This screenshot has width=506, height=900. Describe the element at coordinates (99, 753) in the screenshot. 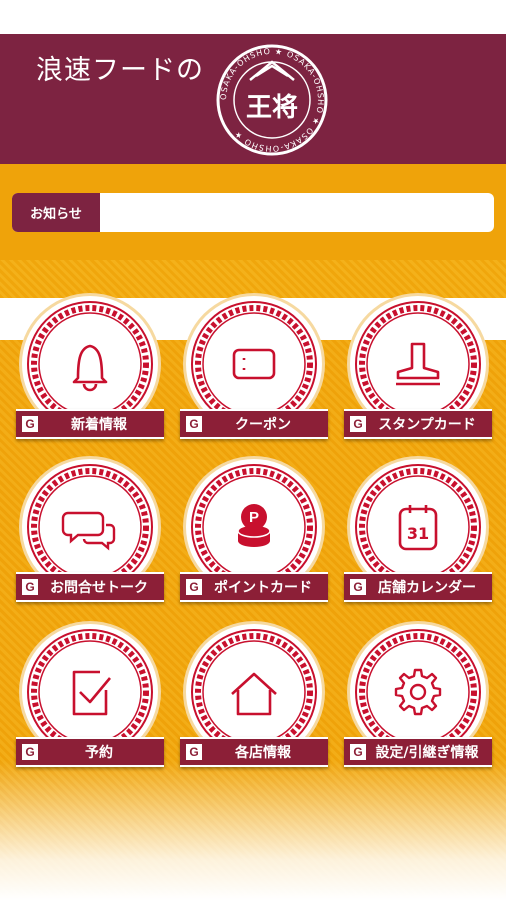

I see `menu-label: 予約` at that location.